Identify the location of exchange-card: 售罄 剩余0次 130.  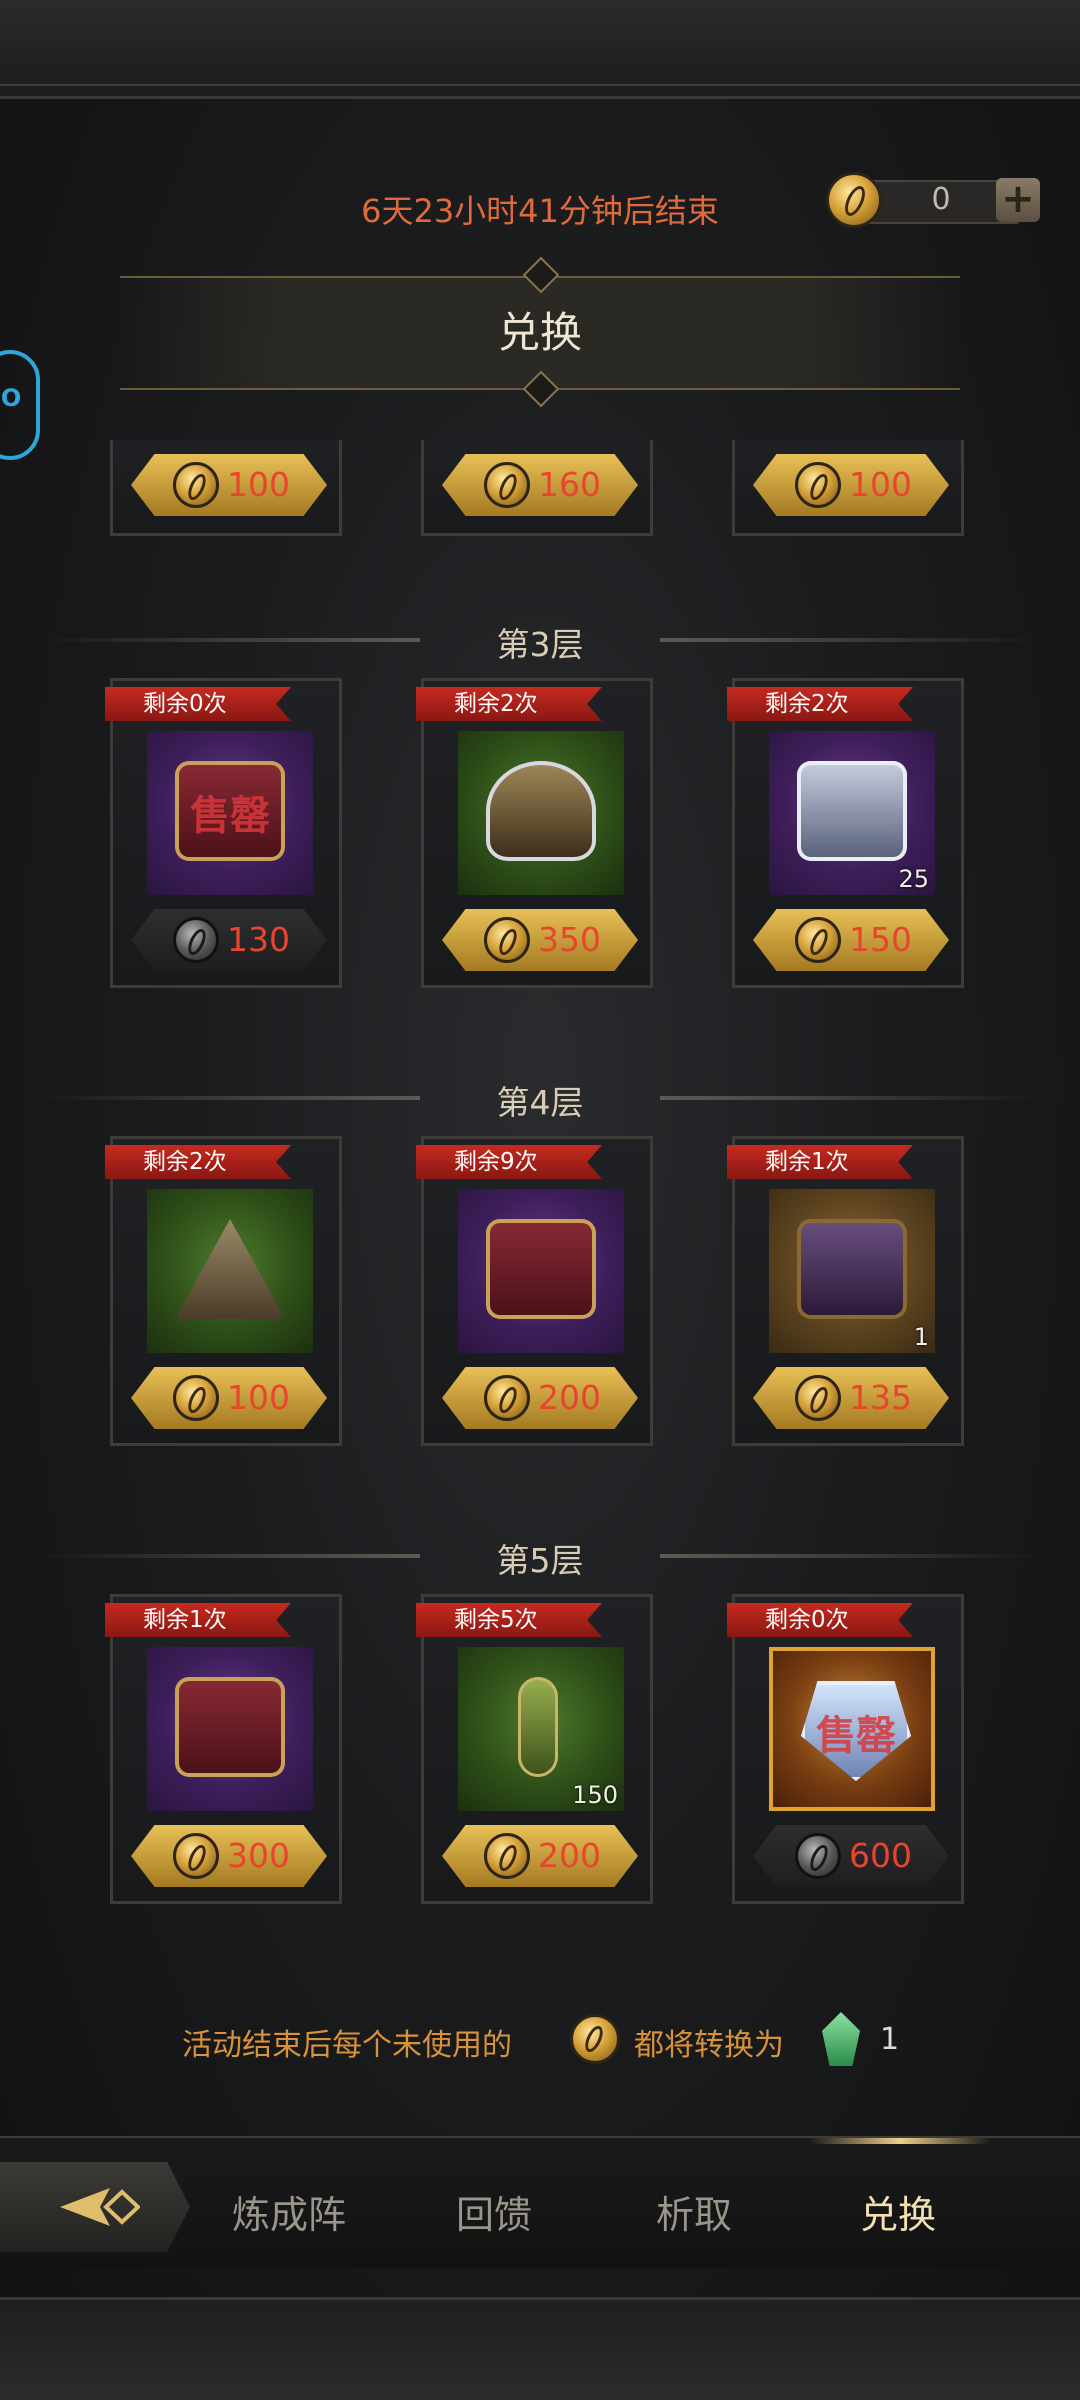
(223, 833).